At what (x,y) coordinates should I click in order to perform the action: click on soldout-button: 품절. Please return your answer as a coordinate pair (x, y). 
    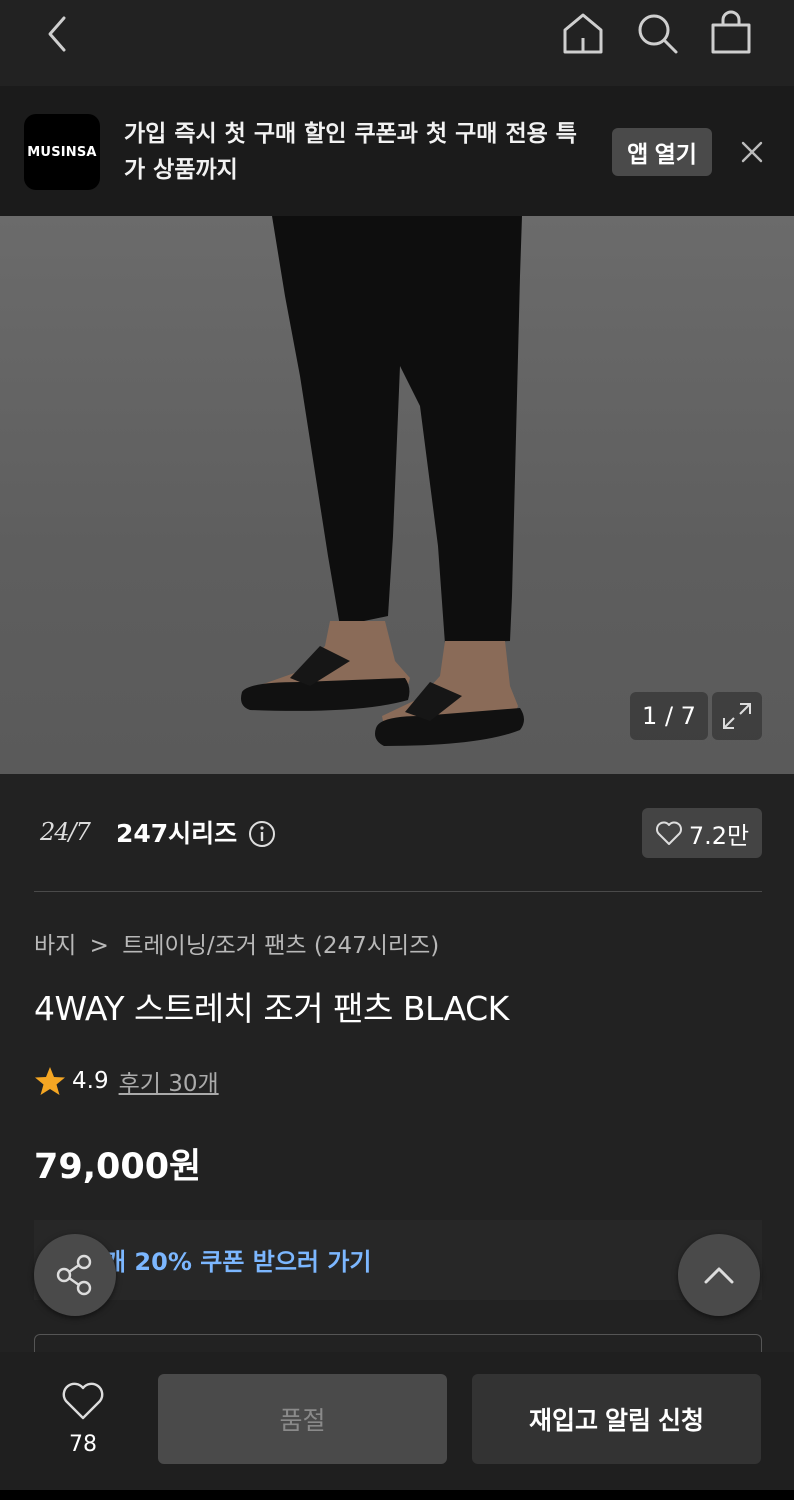
    Looking at the image, I should click on (302, 1419).